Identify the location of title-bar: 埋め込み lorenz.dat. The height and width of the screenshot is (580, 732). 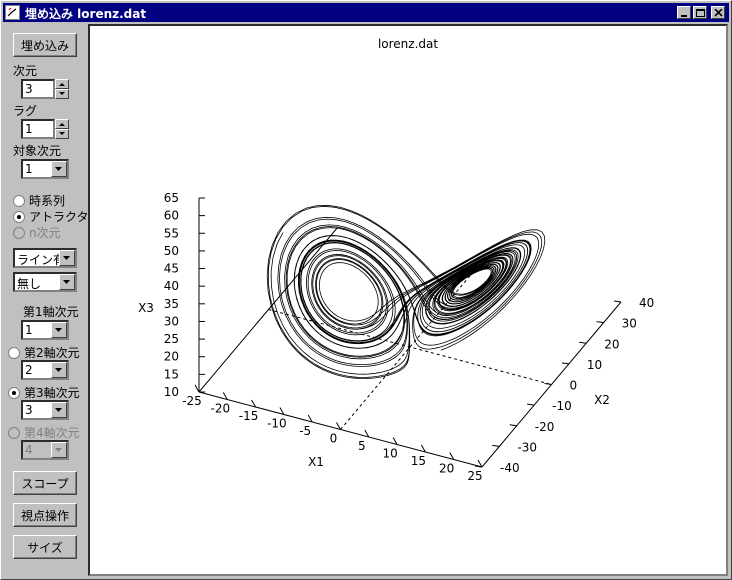
(366, 12).